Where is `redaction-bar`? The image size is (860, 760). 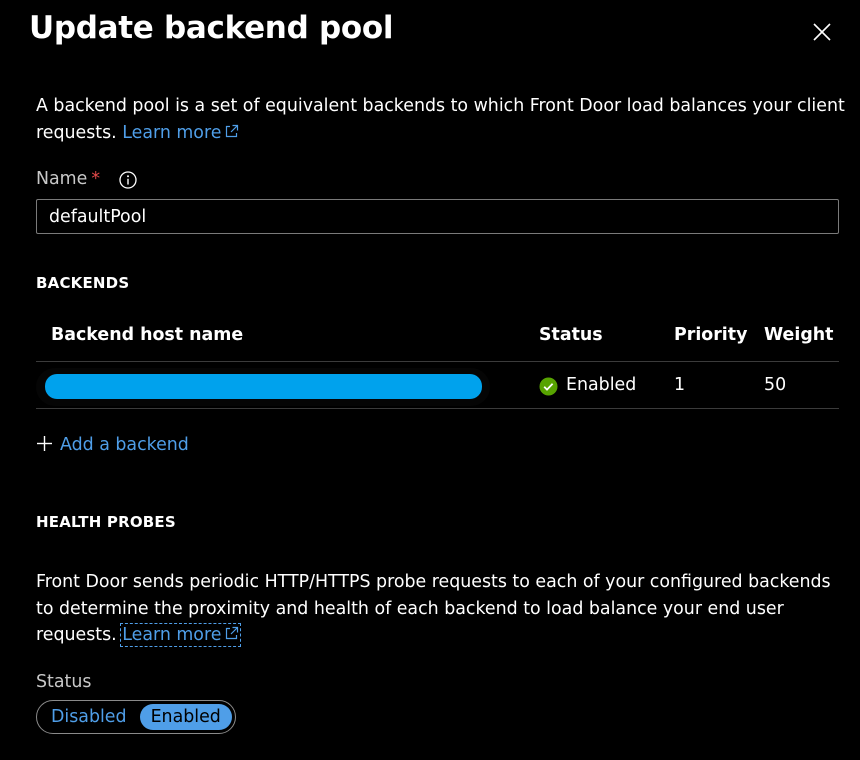 redaction-bar is located at coordinates (263, 386).